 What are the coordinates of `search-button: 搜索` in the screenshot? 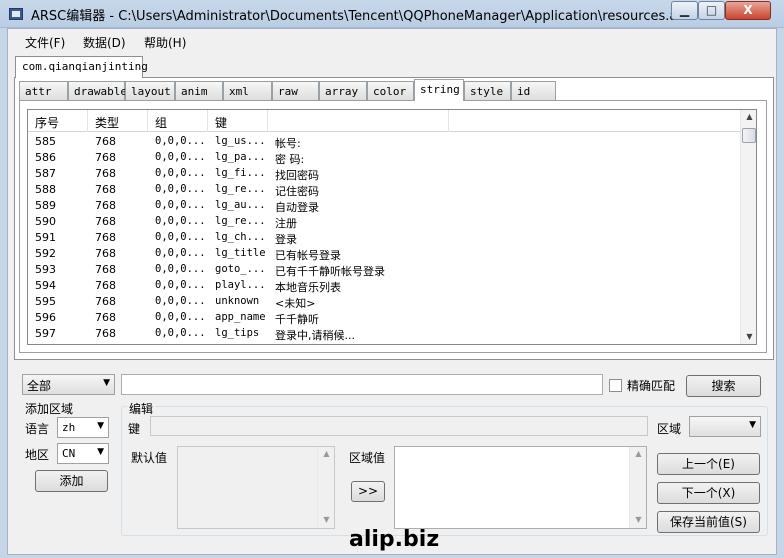 It's located at (723, 386).